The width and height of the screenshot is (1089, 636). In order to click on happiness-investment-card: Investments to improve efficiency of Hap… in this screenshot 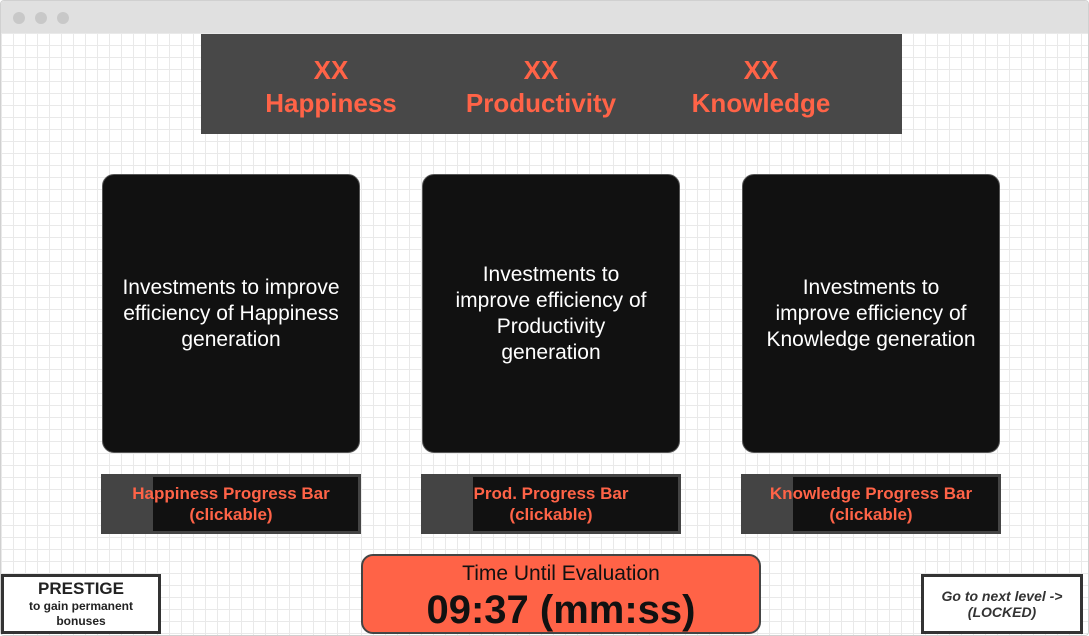, I will do `click(231, 313)`.